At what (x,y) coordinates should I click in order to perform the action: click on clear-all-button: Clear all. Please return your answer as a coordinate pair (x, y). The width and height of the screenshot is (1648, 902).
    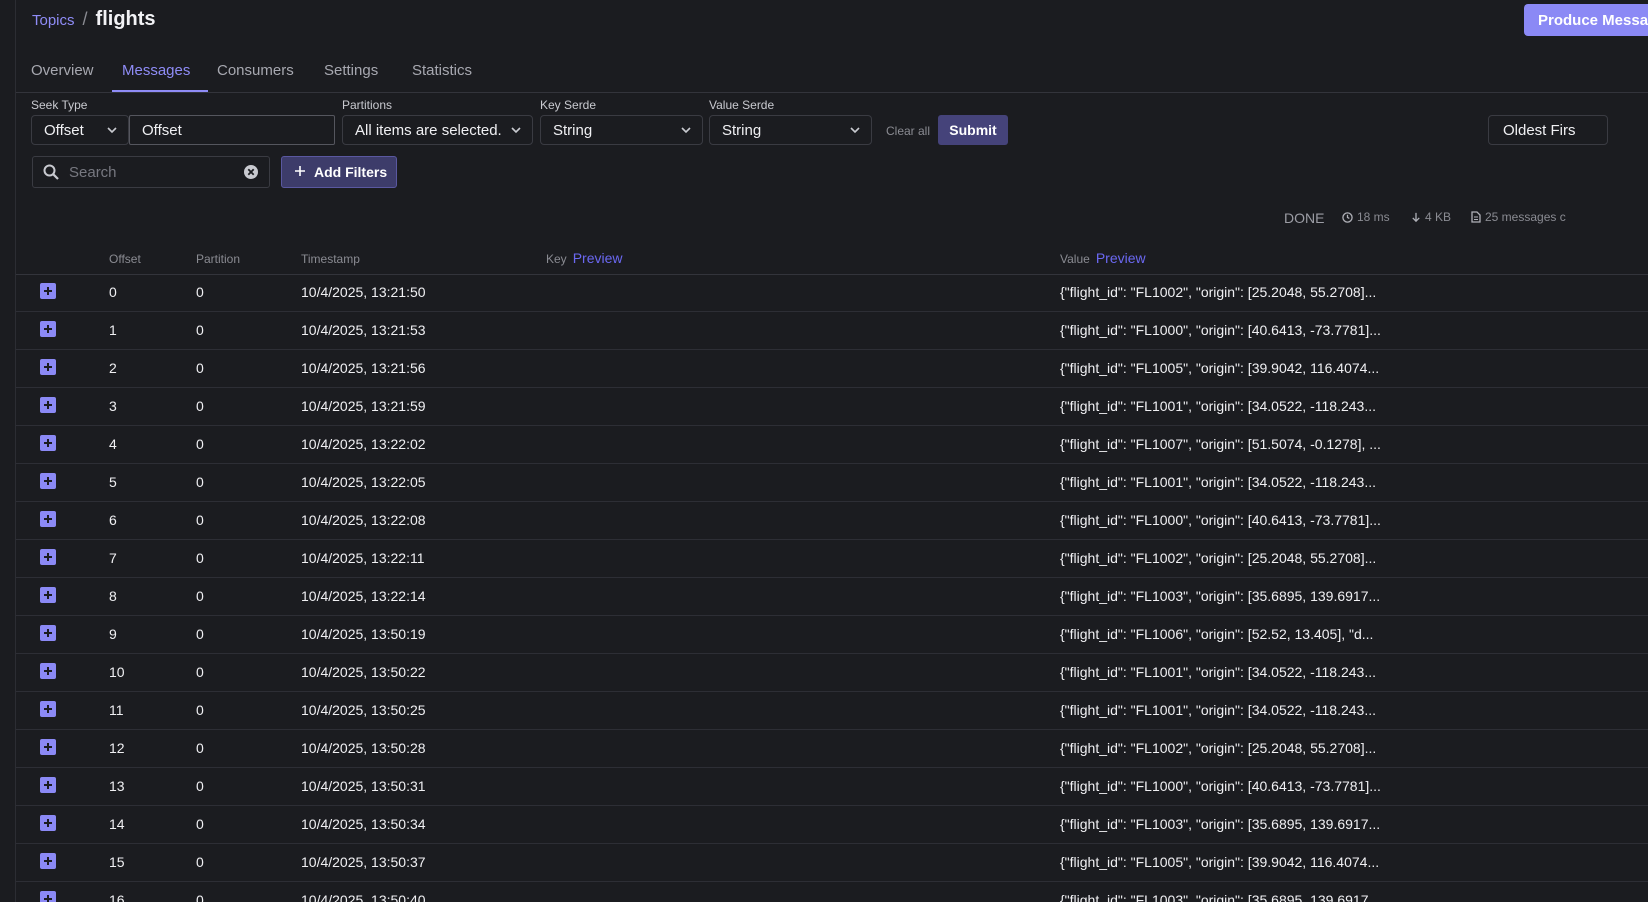
    Looking at the image, I should click on (908, 131).